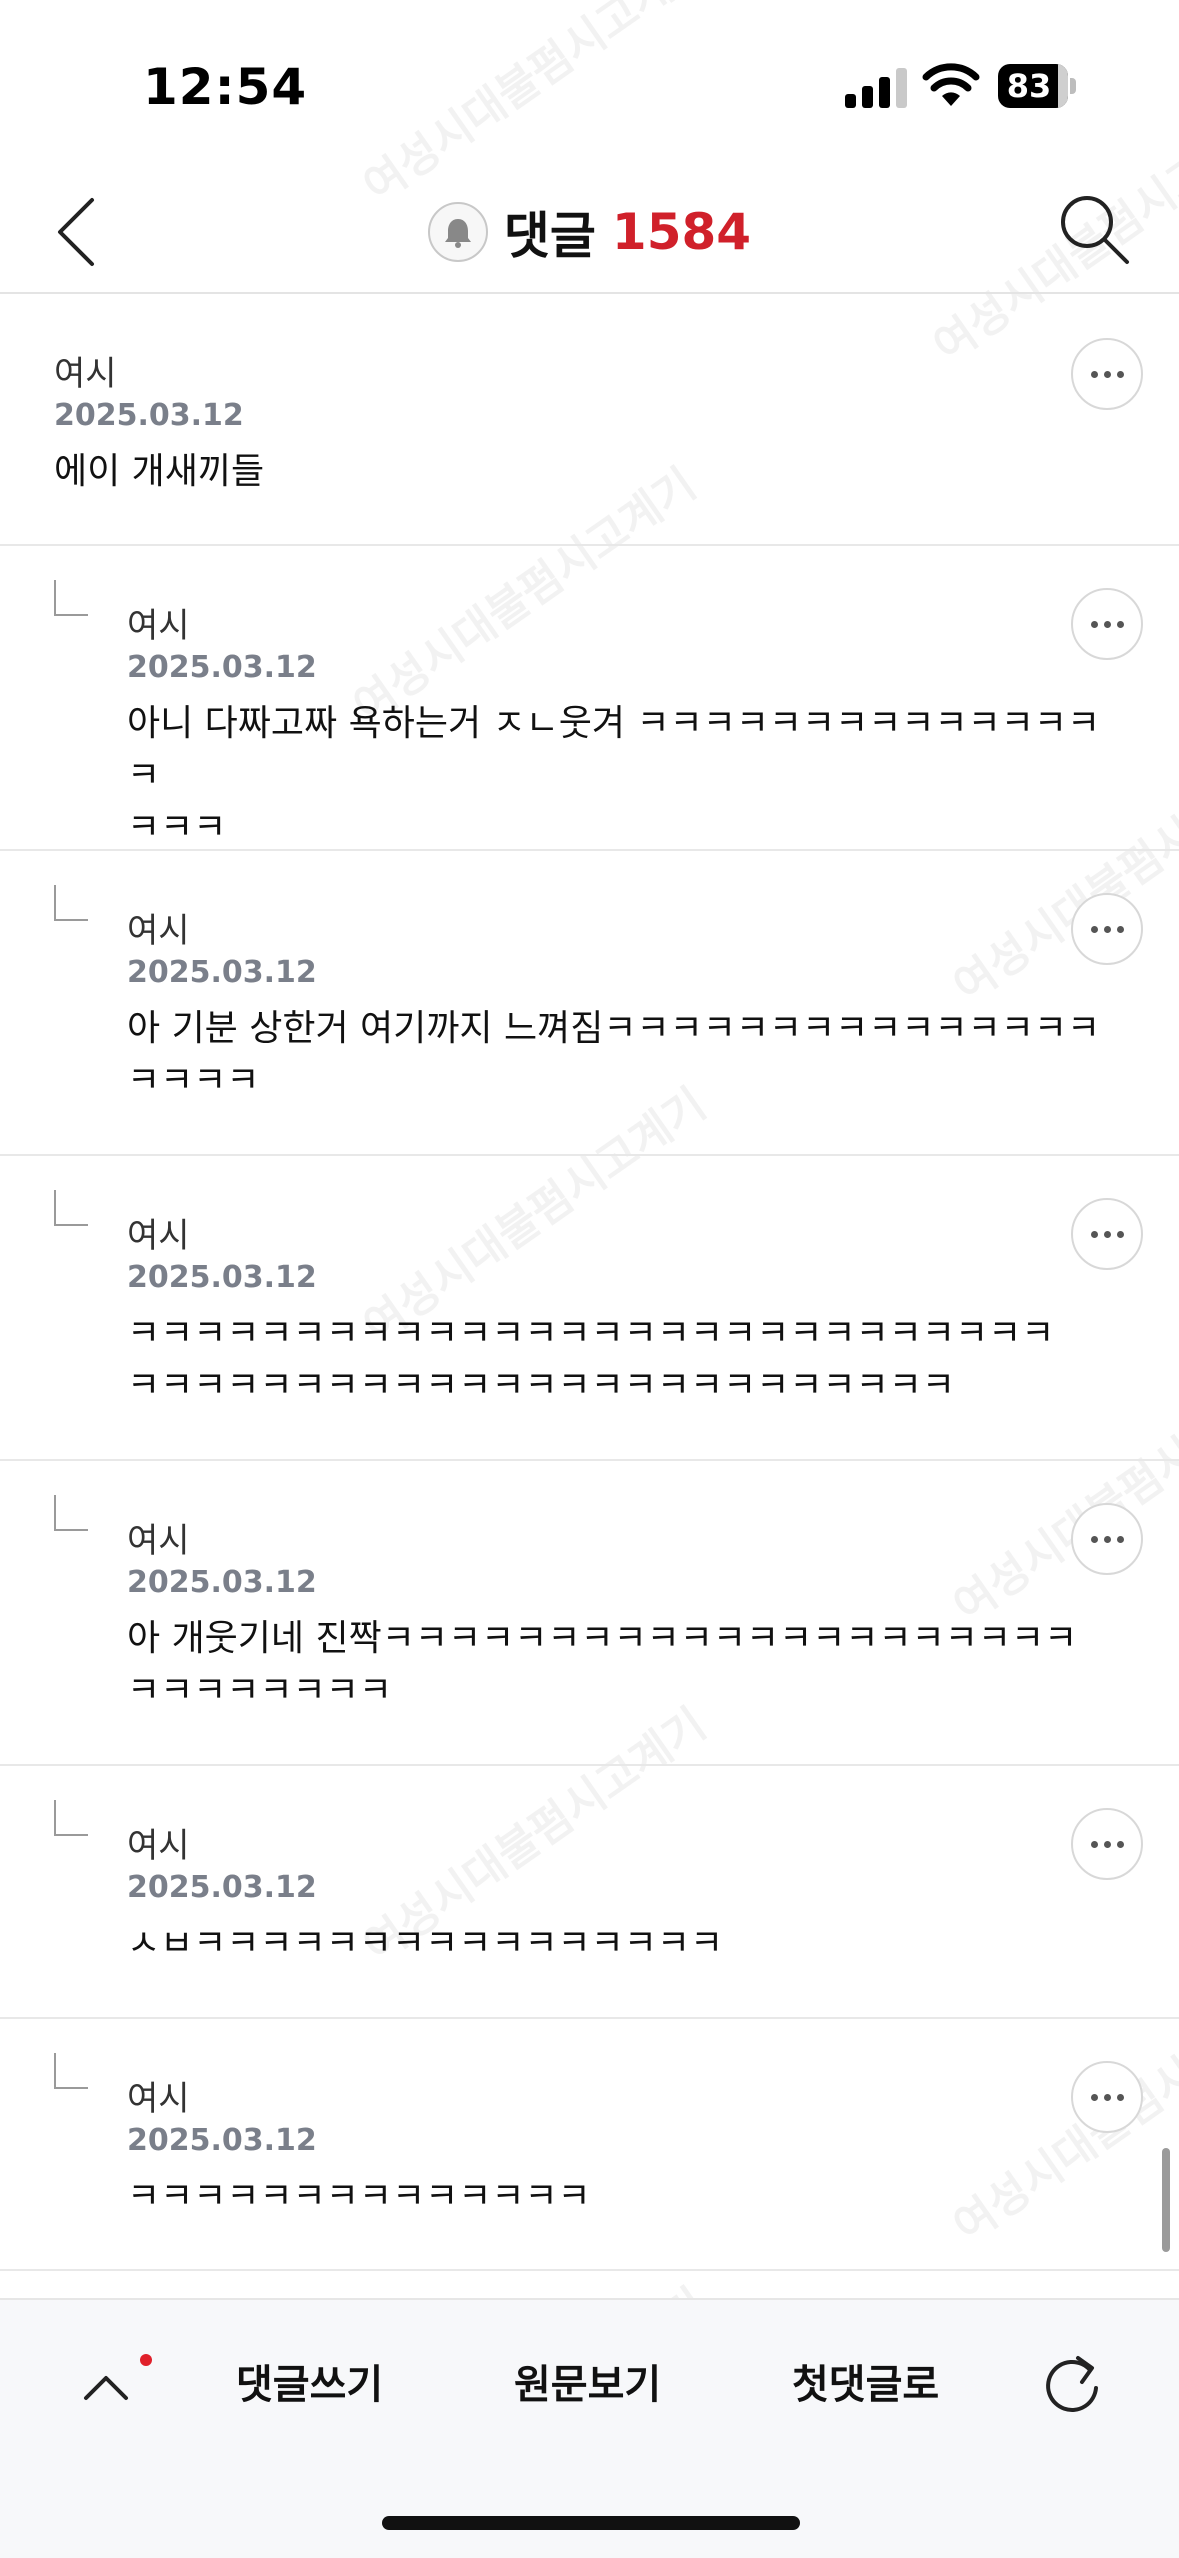 The width and height of the screenshot is (1179, 2558). I want to click on comment-text: ㅅㅂㅋㅋㅋㅋㅋㅋㅋㅋㅋㅋㅋㅋㅋㅋㅋㅋ, so click(425, 1943).